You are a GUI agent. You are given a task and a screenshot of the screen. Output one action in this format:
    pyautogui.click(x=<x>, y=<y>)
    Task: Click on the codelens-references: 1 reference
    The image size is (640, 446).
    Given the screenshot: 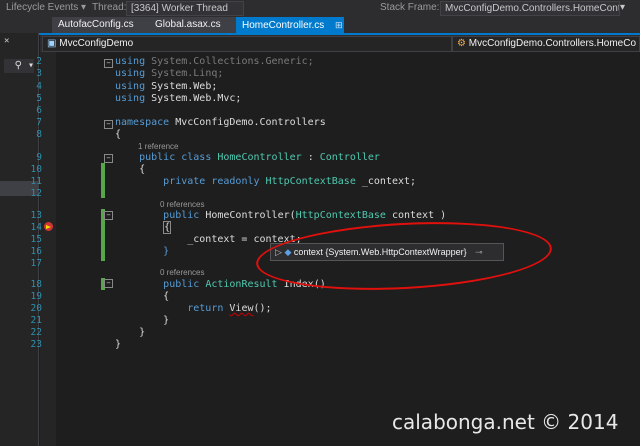 What is the action you would take?
    pyautogui.click(x=158, y=146)
    